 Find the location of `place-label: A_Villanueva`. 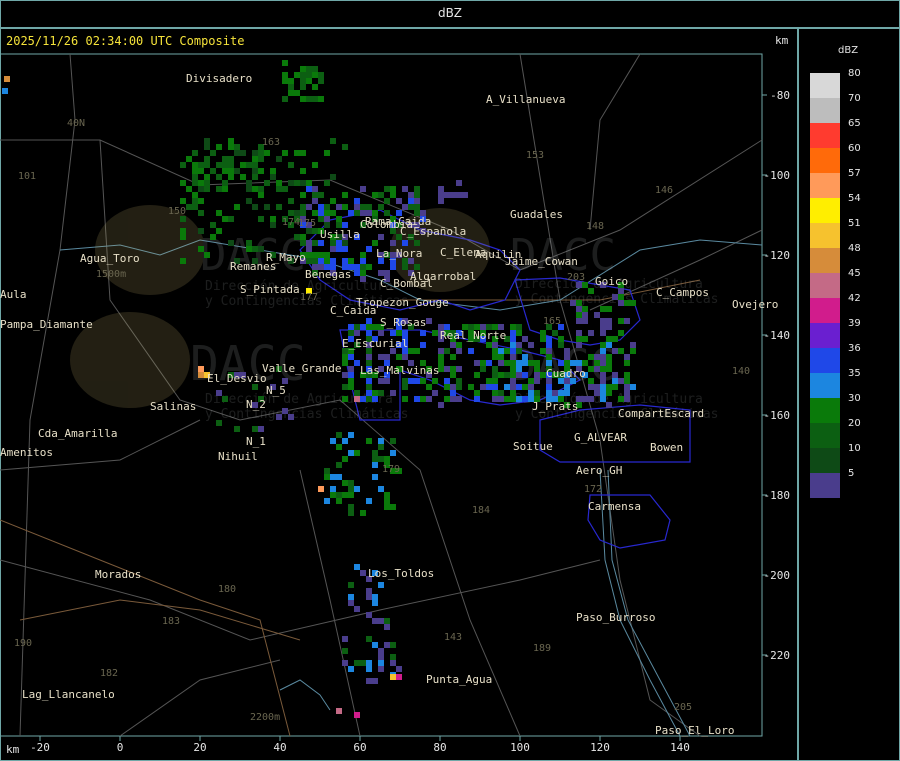

place-label: A_Villanueva is located at coordinates (525, 99).